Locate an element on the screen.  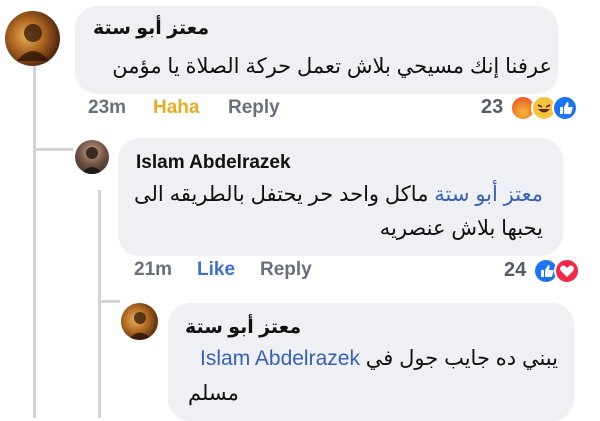
comment-timestamp: 23m is located at coordinates (107, 108).